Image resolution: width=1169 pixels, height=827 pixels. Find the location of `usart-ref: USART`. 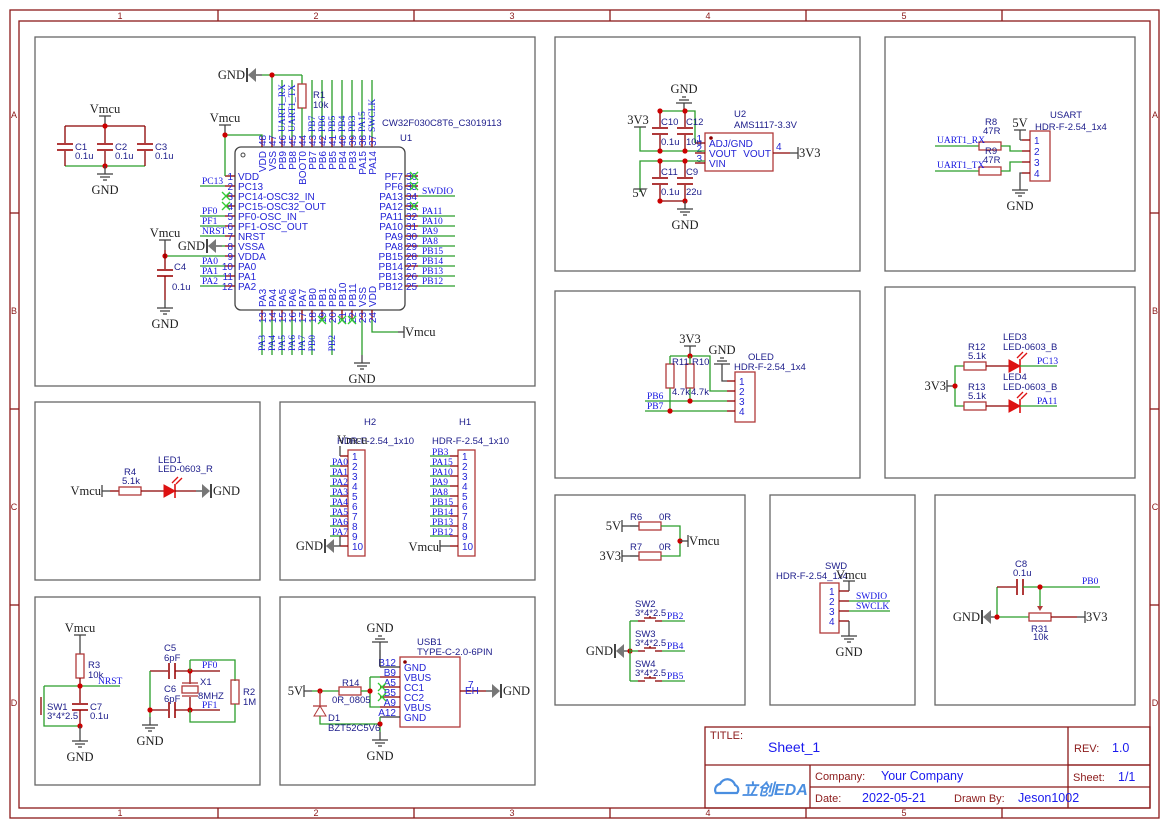

usart-ref: USART is located at coordinates (1066, 115).